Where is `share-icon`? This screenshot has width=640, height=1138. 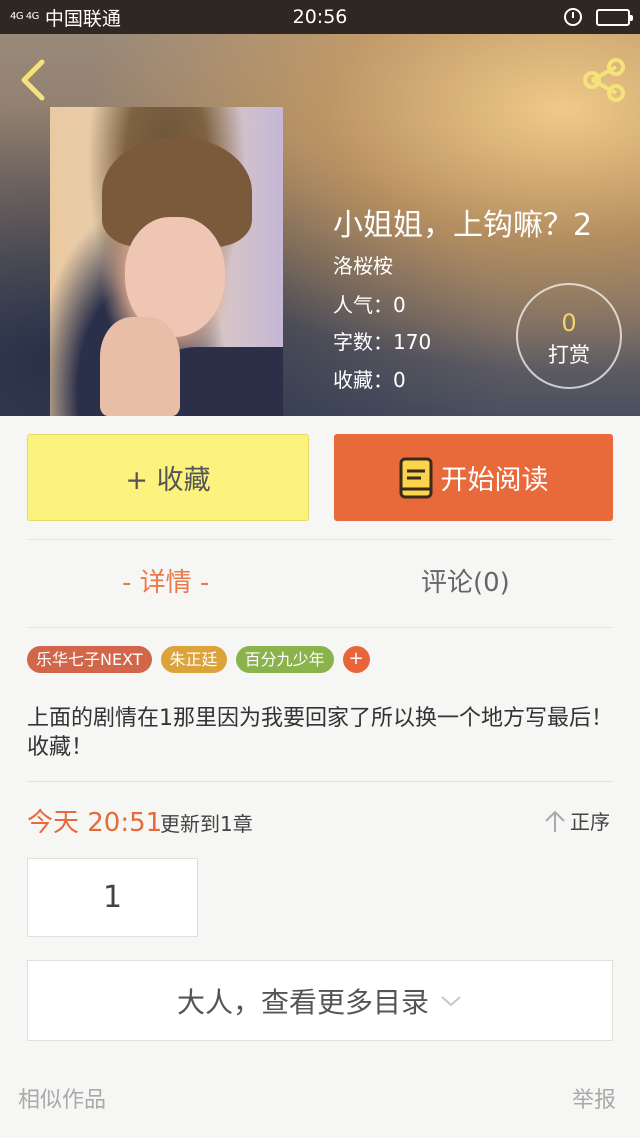
share-icon is located at coordinates (604, 80).